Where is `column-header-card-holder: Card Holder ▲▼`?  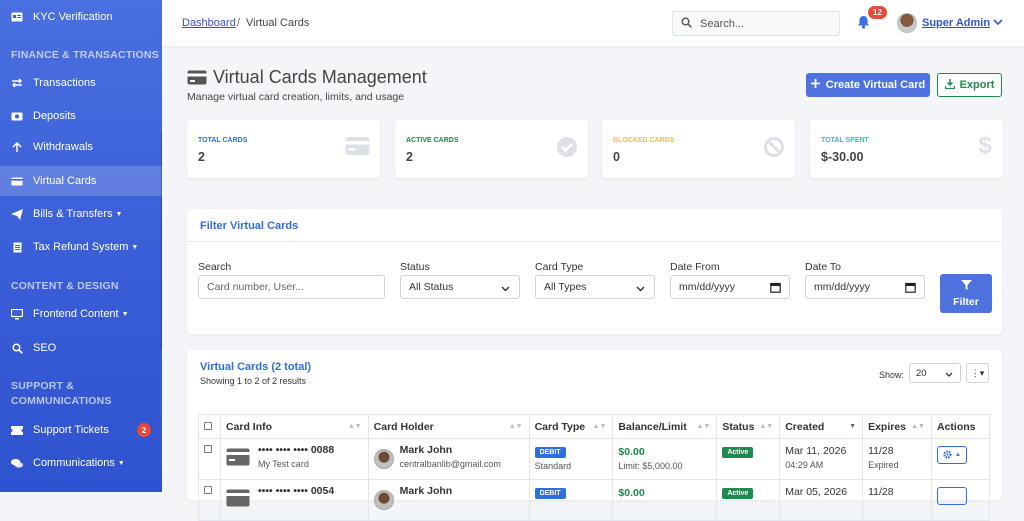 column-header-card-holder: Card Holder ▲▼ is located at coordinates (448, 426).